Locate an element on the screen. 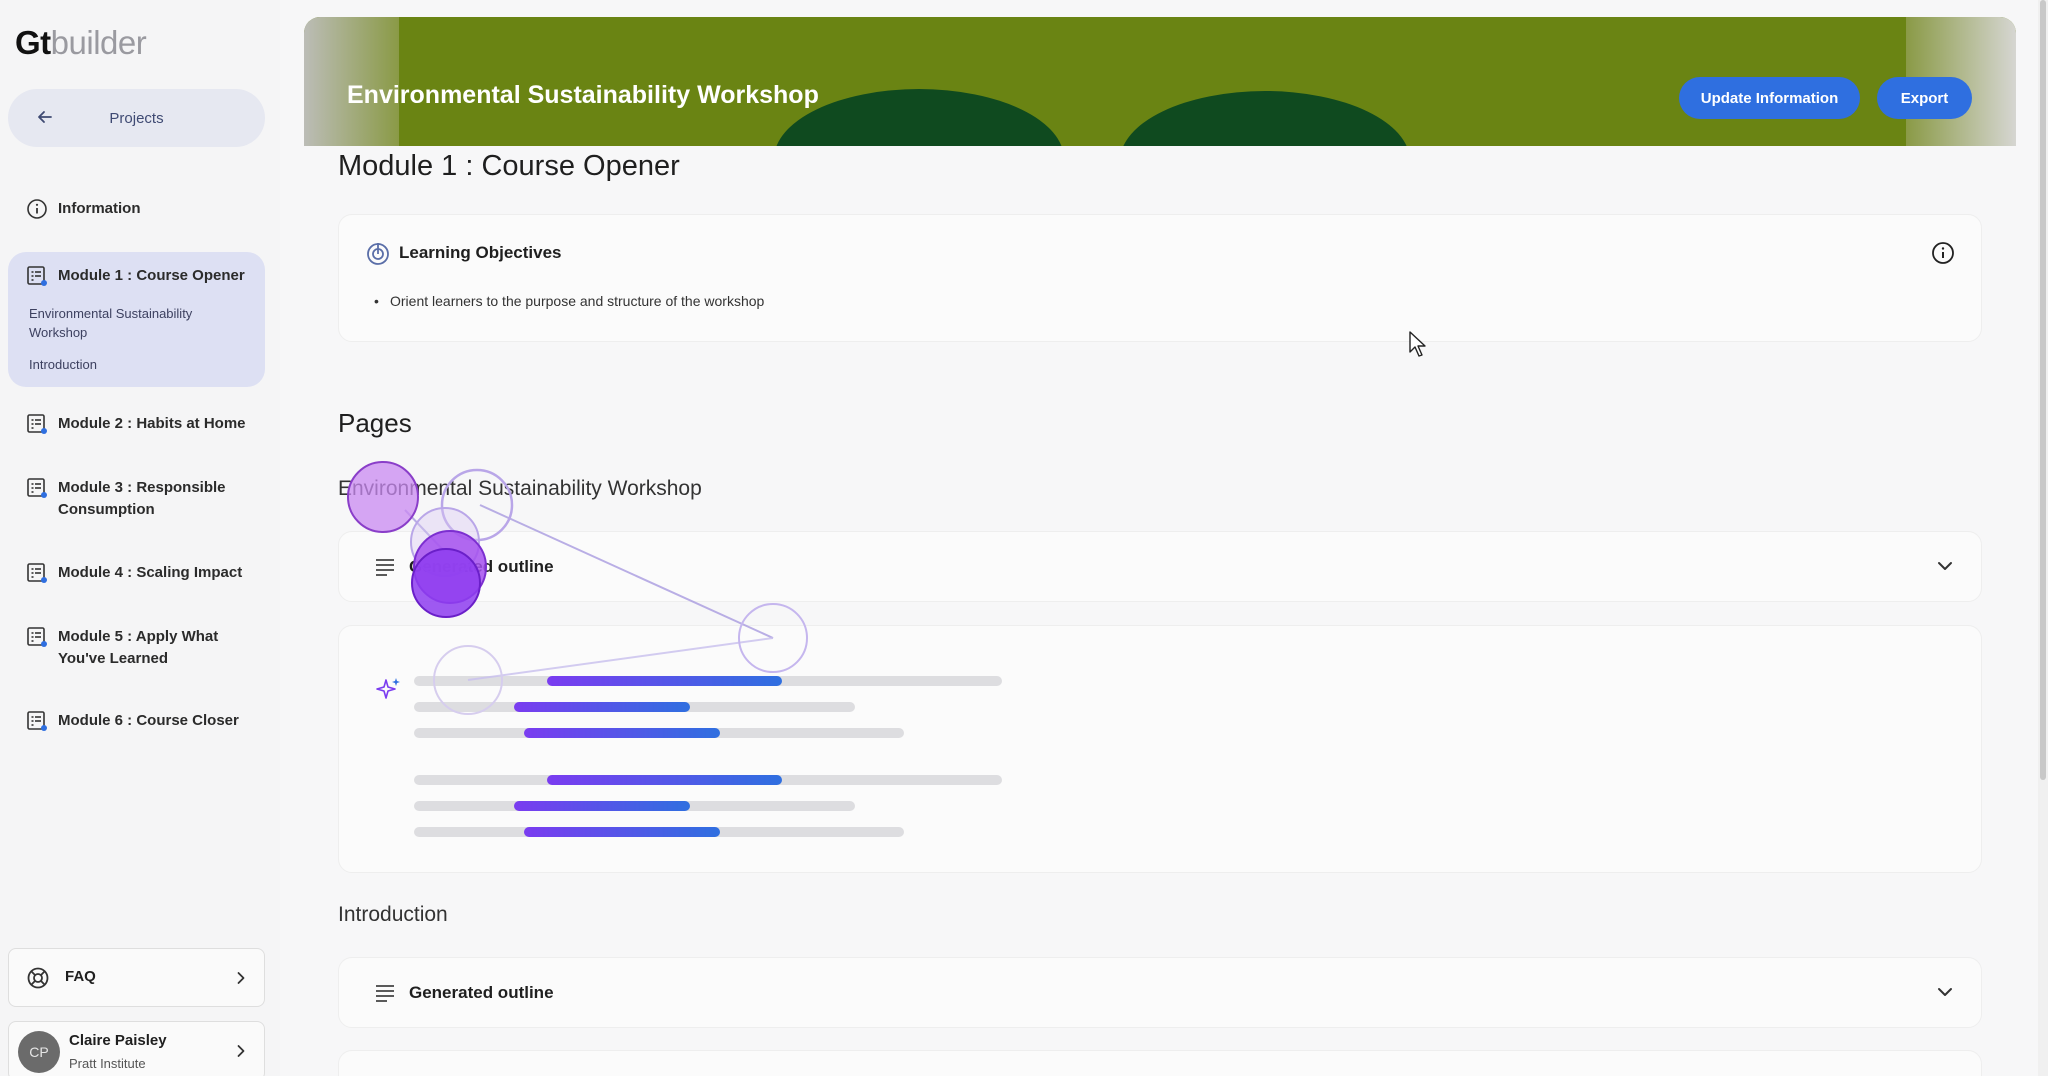 The width and height of the screenshot is (2048, 1076). next-section-card is located at coordinates (1160, 1063).